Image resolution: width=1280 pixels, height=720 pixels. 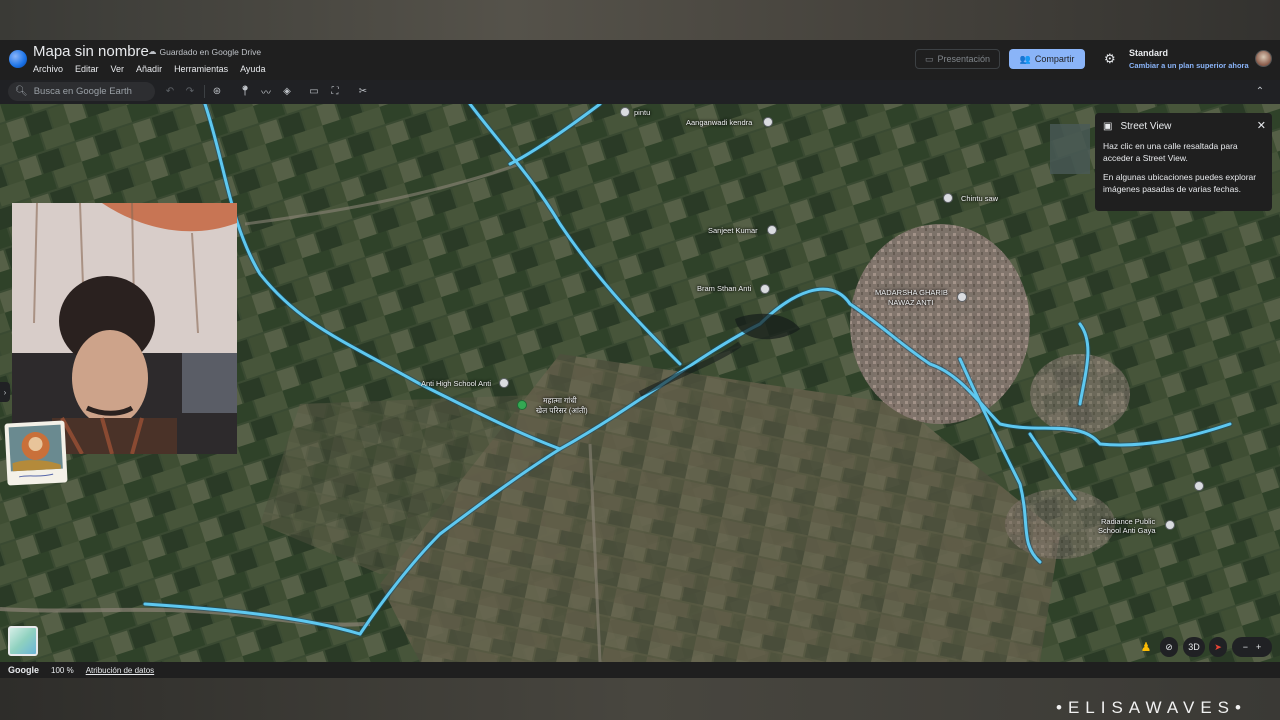 I want to click on close-icon: ✕, so click(x=1261, y=125).